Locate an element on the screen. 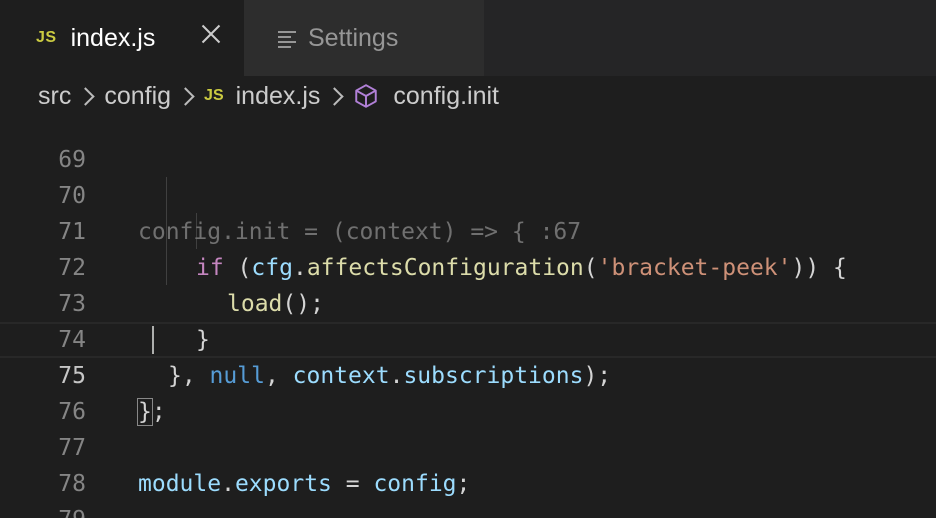 The image size is (936, 518). text-cursor is located at coordinates (153, 340).